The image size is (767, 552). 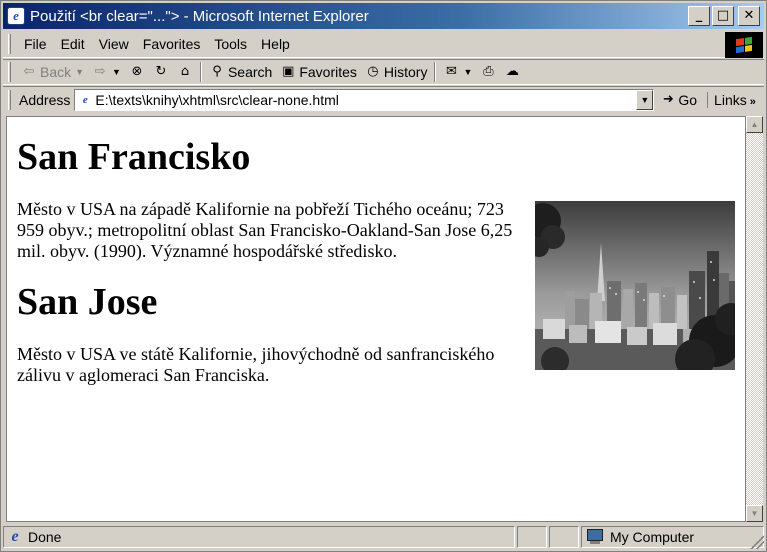 What do you see at coordinates (754, 319) in the screenshot?
I see `vertical-scrollbar: ▲ ▼` at bounding box center [754, 319].